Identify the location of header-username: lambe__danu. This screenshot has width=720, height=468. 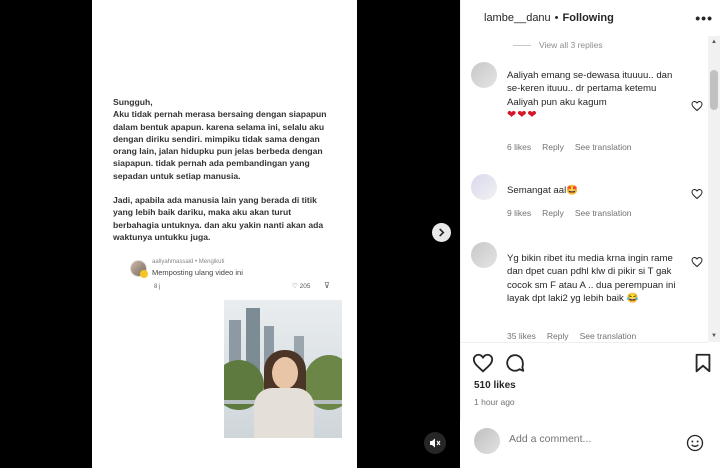
(517, 18).